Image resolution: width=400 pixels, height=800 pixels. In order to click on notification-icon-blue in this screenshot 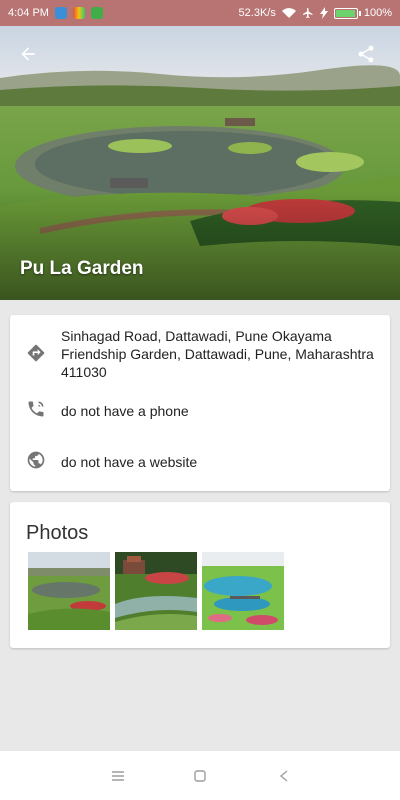, I will do `click(60, 13)`.